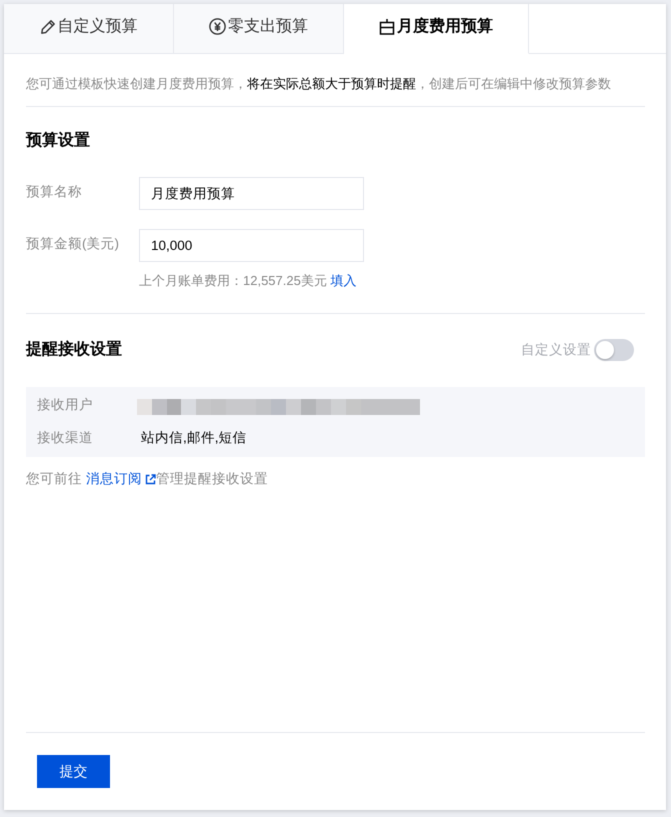 This screenshot has width=671, height=817. I want to click on toggle-switch, so click(614, 350).